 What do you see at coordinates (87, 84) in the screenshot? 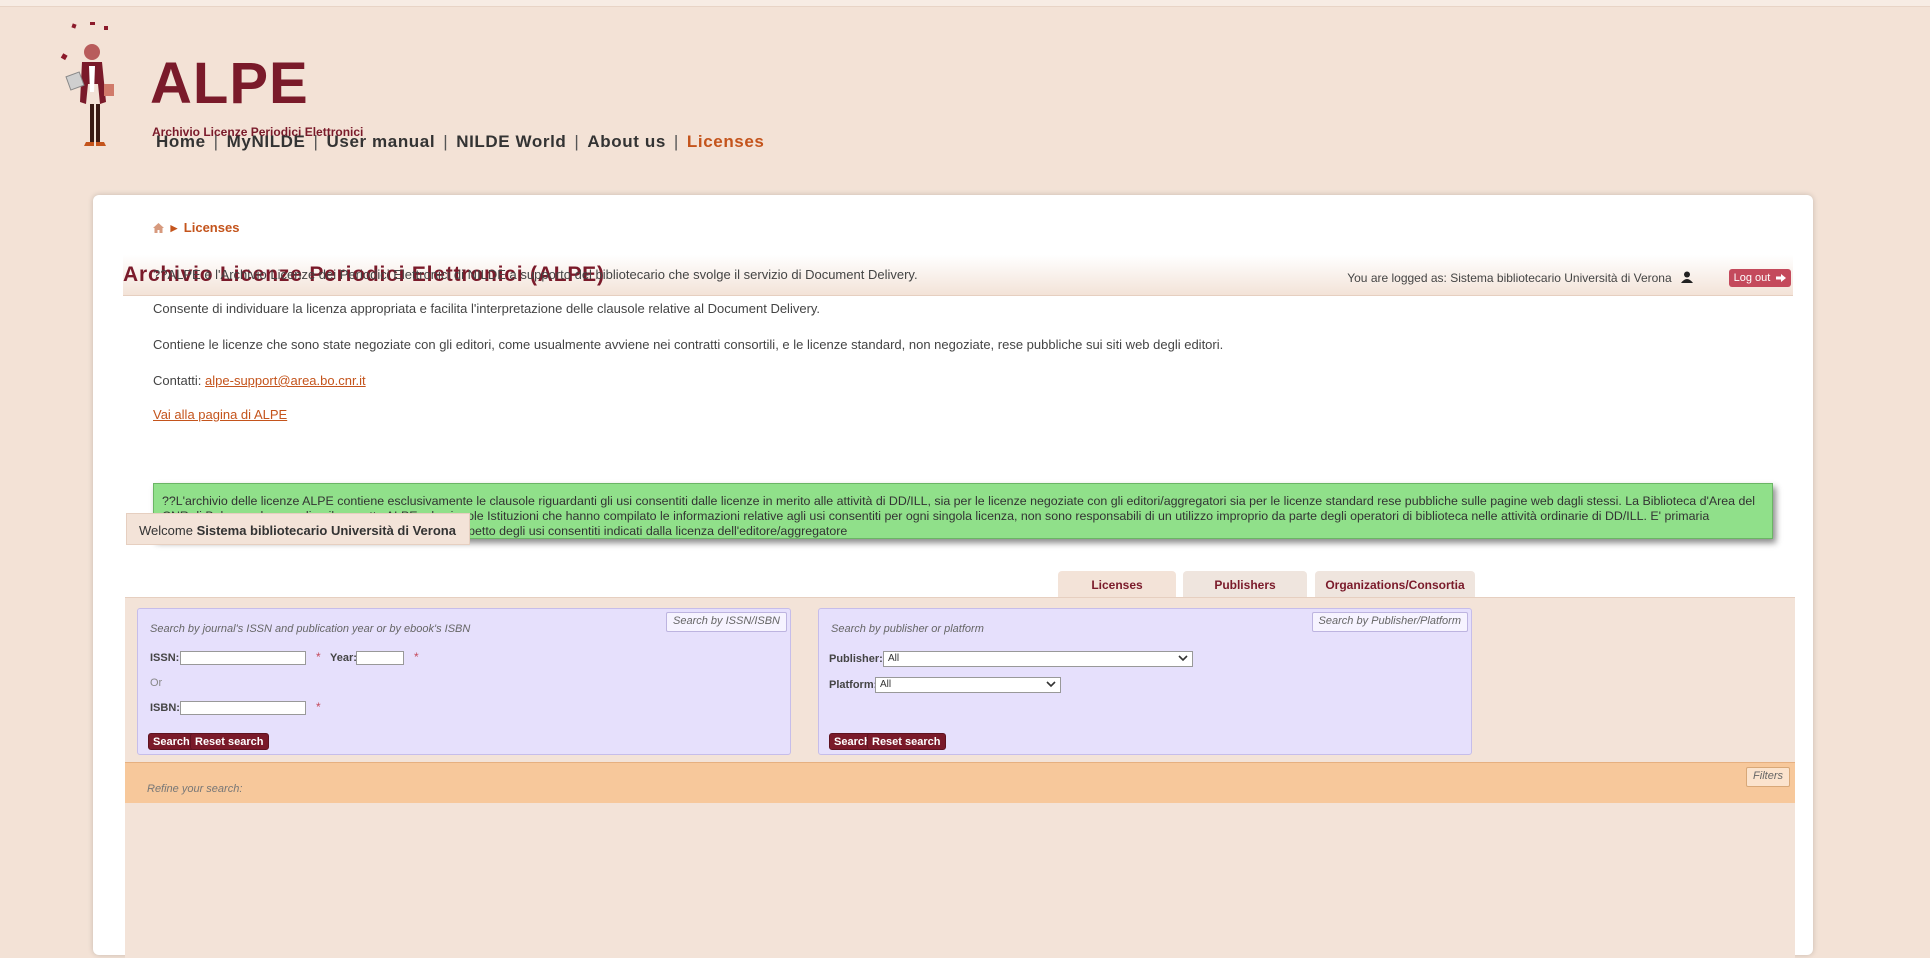
I see `logo-figure-icon` at bounding box center [87, 84].